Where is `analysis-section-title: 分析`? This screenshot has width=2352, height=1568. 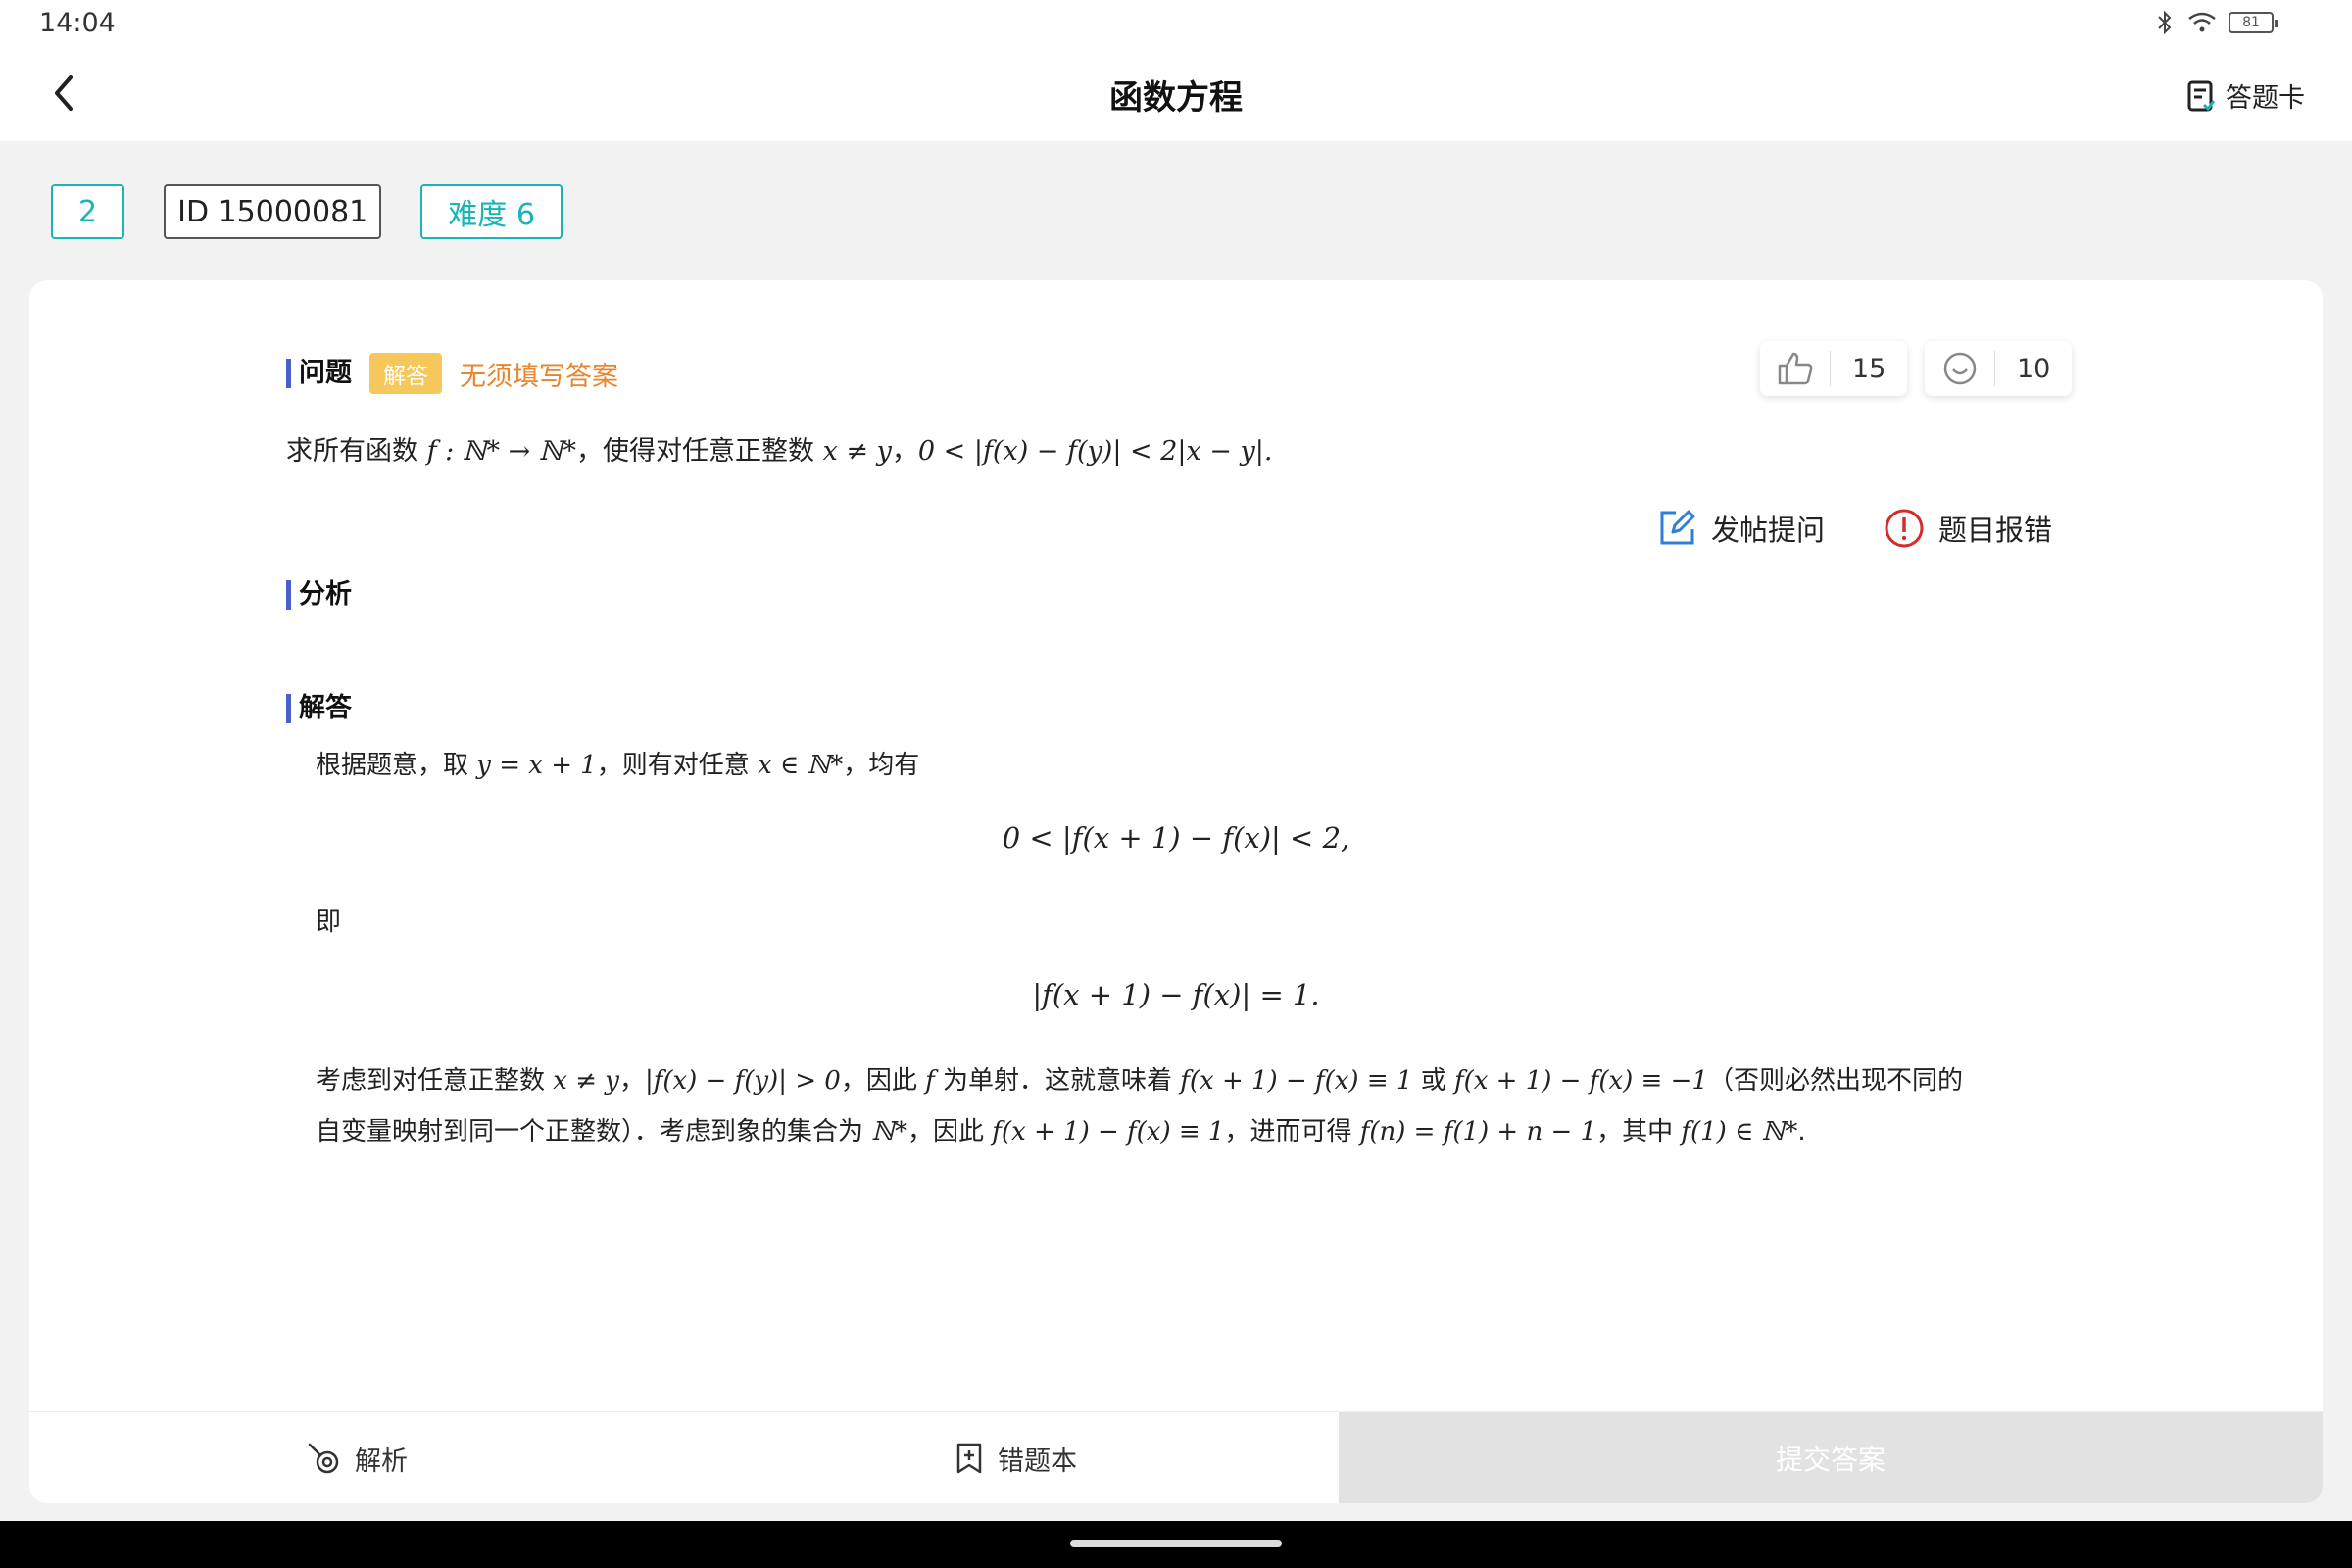
analysis-section-title: 分析 is located at coordinates (319, 595).